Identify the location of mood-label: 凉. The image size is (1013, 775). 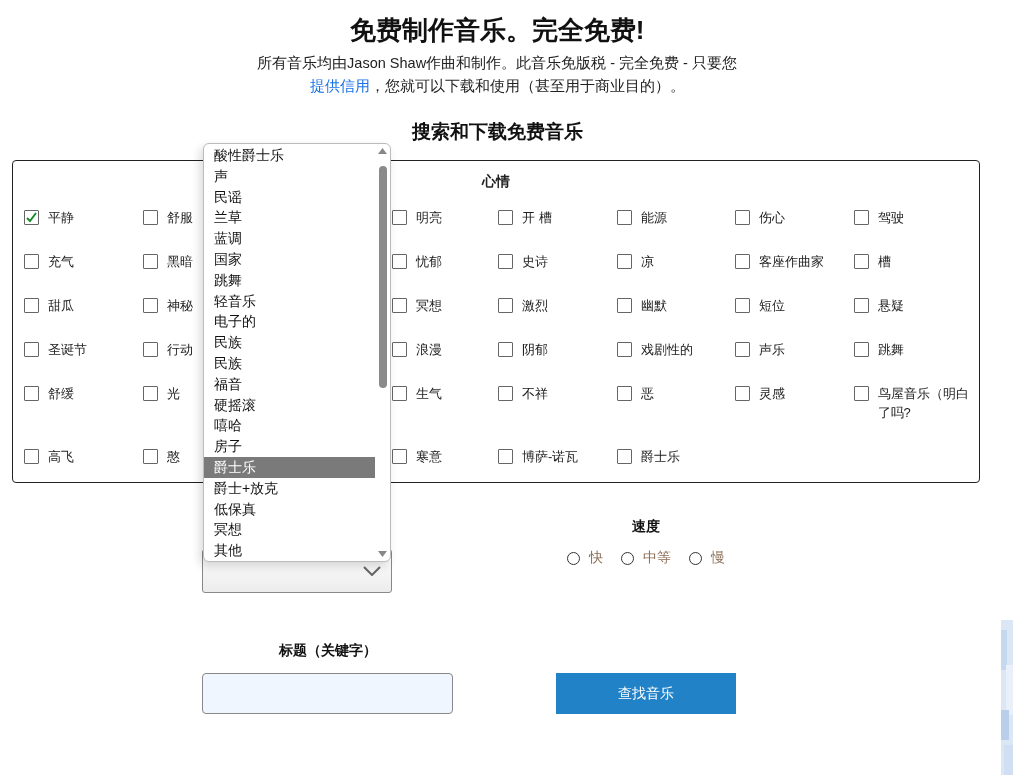
(647, 262).